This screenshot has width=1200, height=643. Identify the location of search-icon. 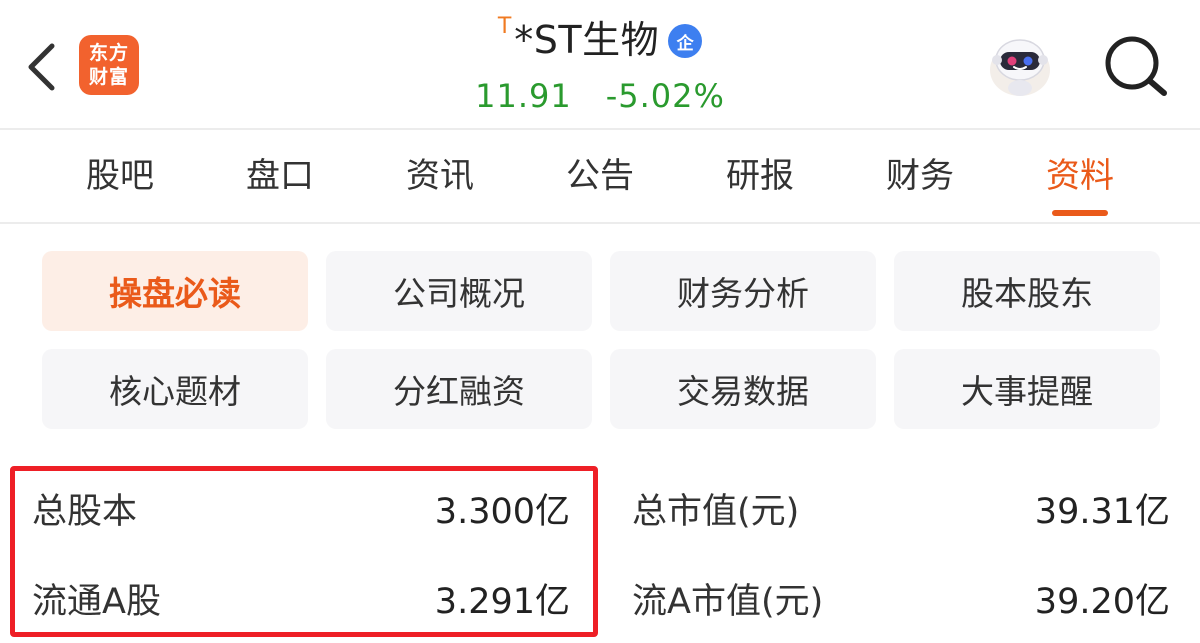
(1136, 66).